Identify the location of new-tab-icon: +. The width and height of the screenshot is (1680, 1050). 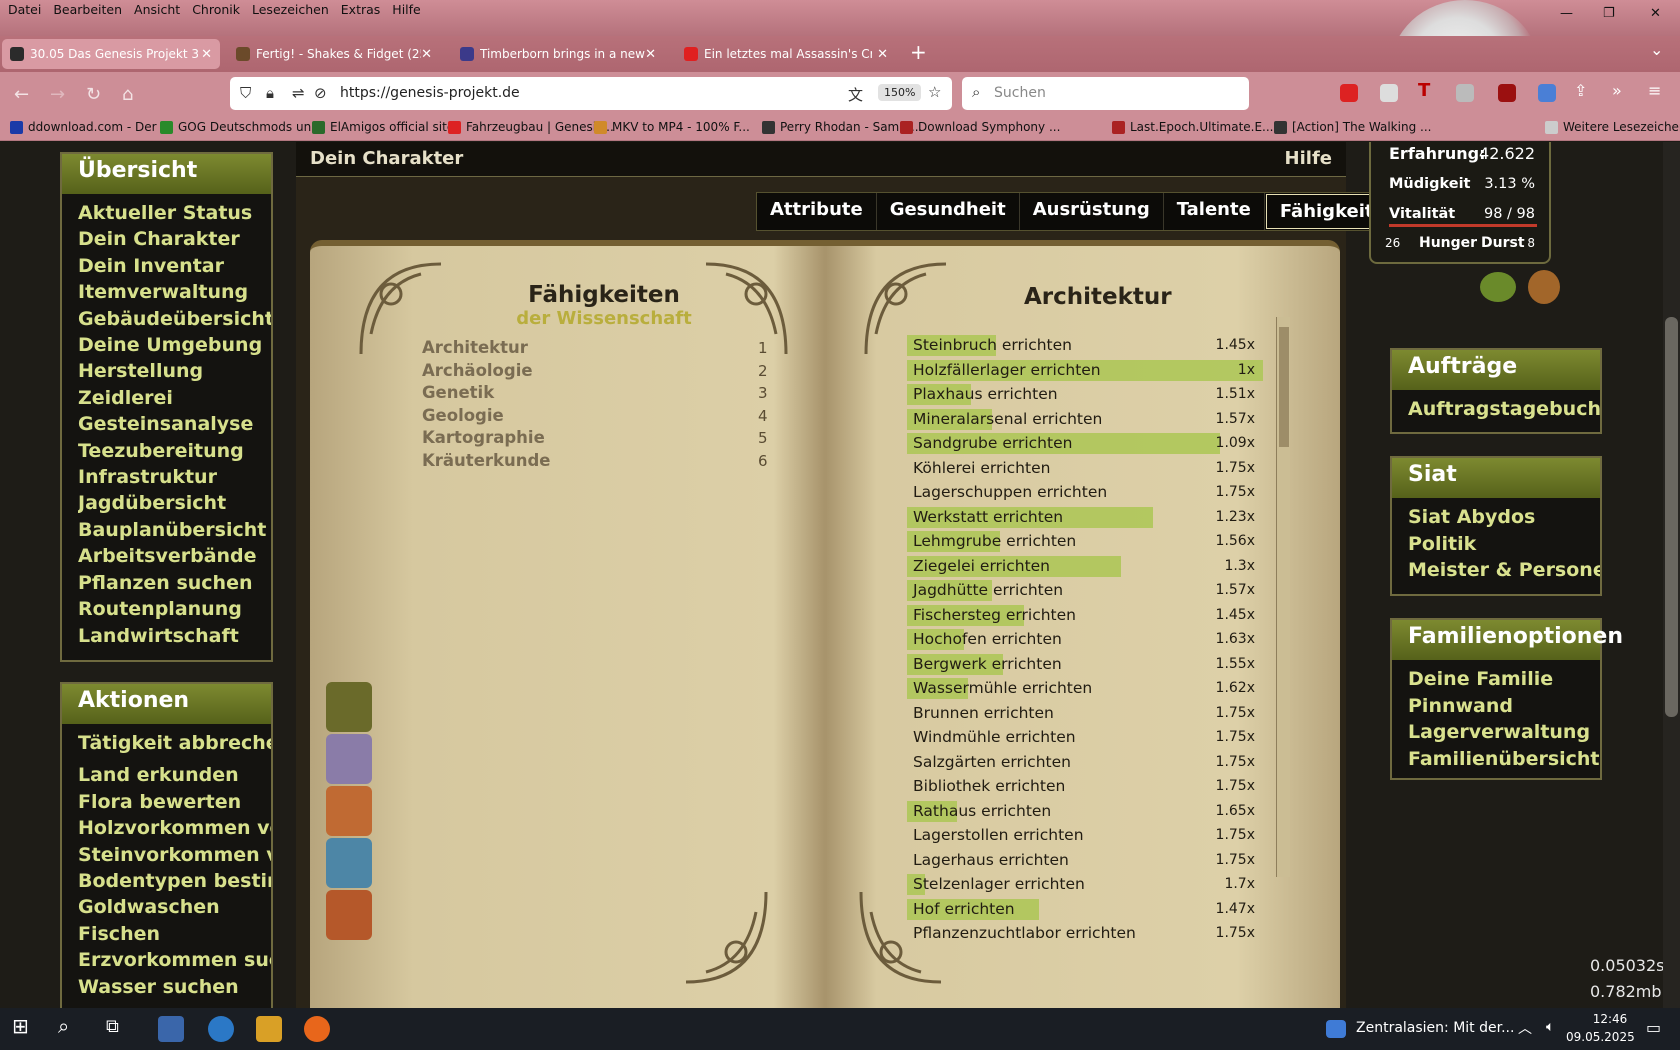
(918, 52).